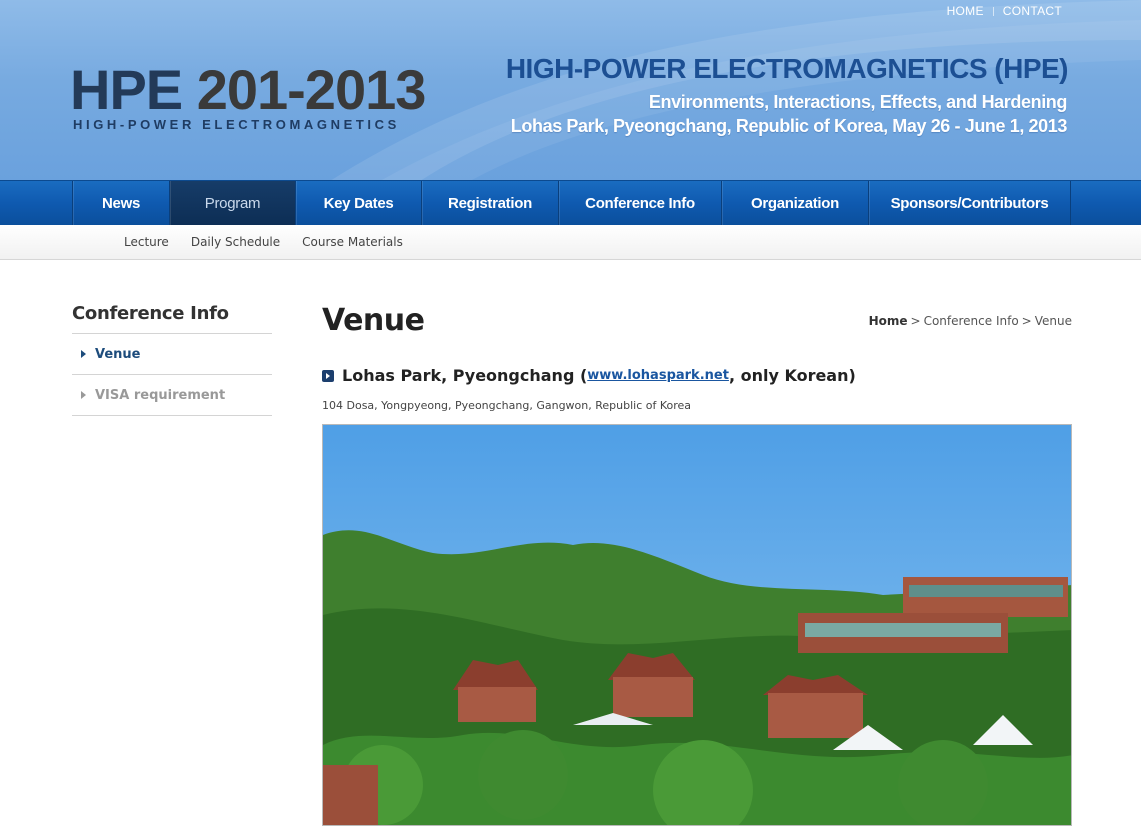  Describe the element at coordinates (1032, 11) in the screenshot. I see `contact-link: CONTACT` at that location.